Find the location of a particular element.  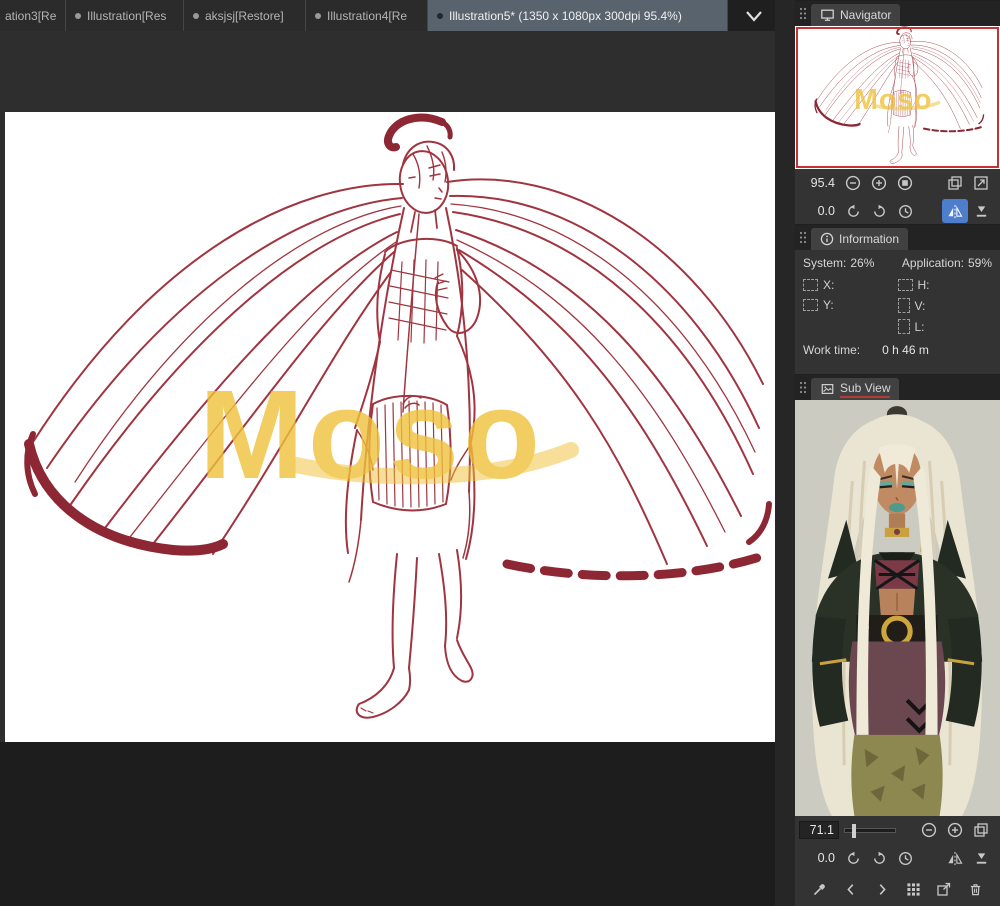

subview-rotation-row: 0.0 is located at coordinates (897, 858).